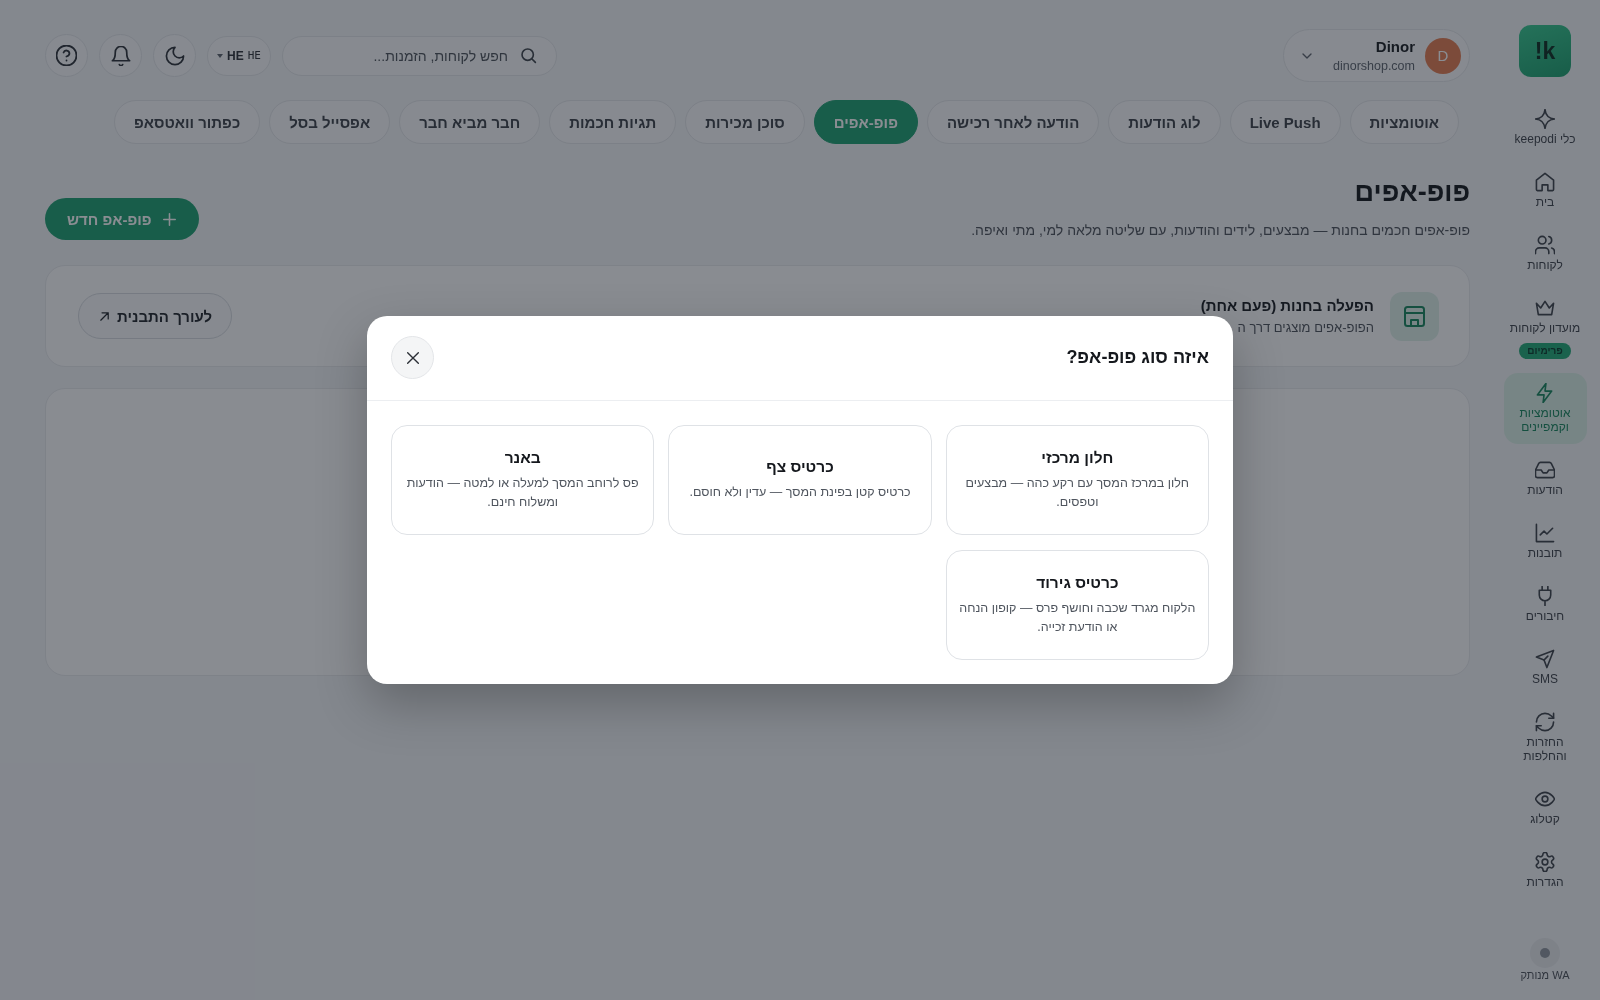 The height and width of the screenshot is (1000, 1600). I want to click on user-avatar: D, so click(1443, 55).